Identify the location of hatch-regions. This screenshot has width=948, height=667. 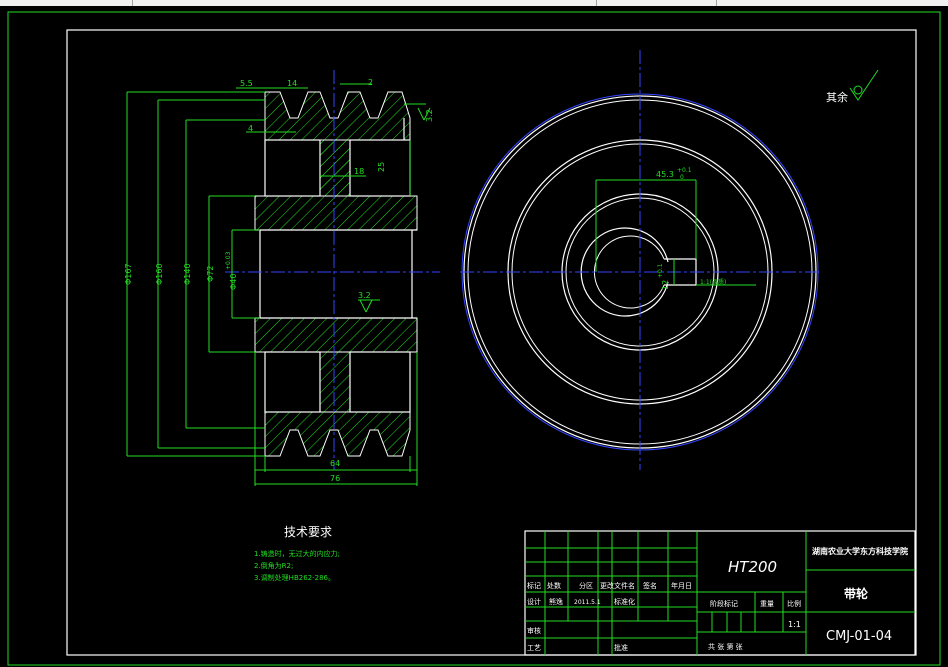
(336, 274).